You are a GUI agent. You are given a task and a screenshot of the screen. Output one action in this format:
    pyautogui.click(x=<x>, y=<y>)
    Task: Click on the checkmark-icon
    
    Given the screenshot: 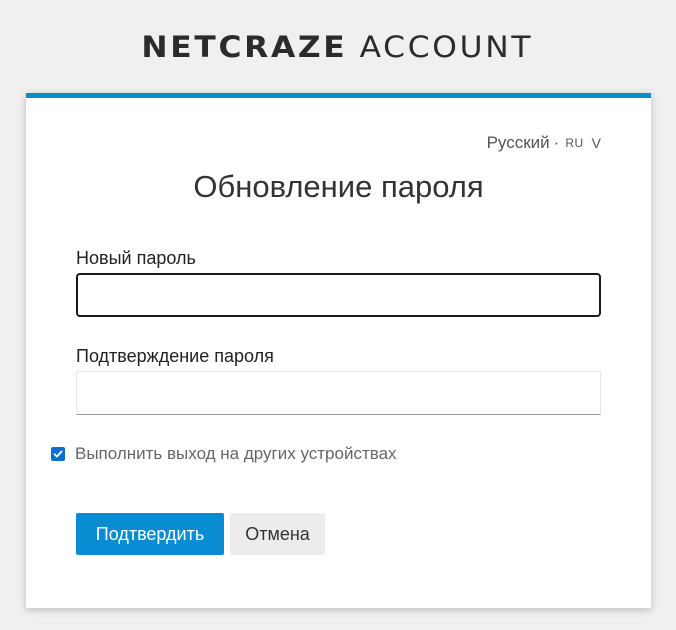 What is the action you would take?
    pyautogui.click(x=58, y=454)
    